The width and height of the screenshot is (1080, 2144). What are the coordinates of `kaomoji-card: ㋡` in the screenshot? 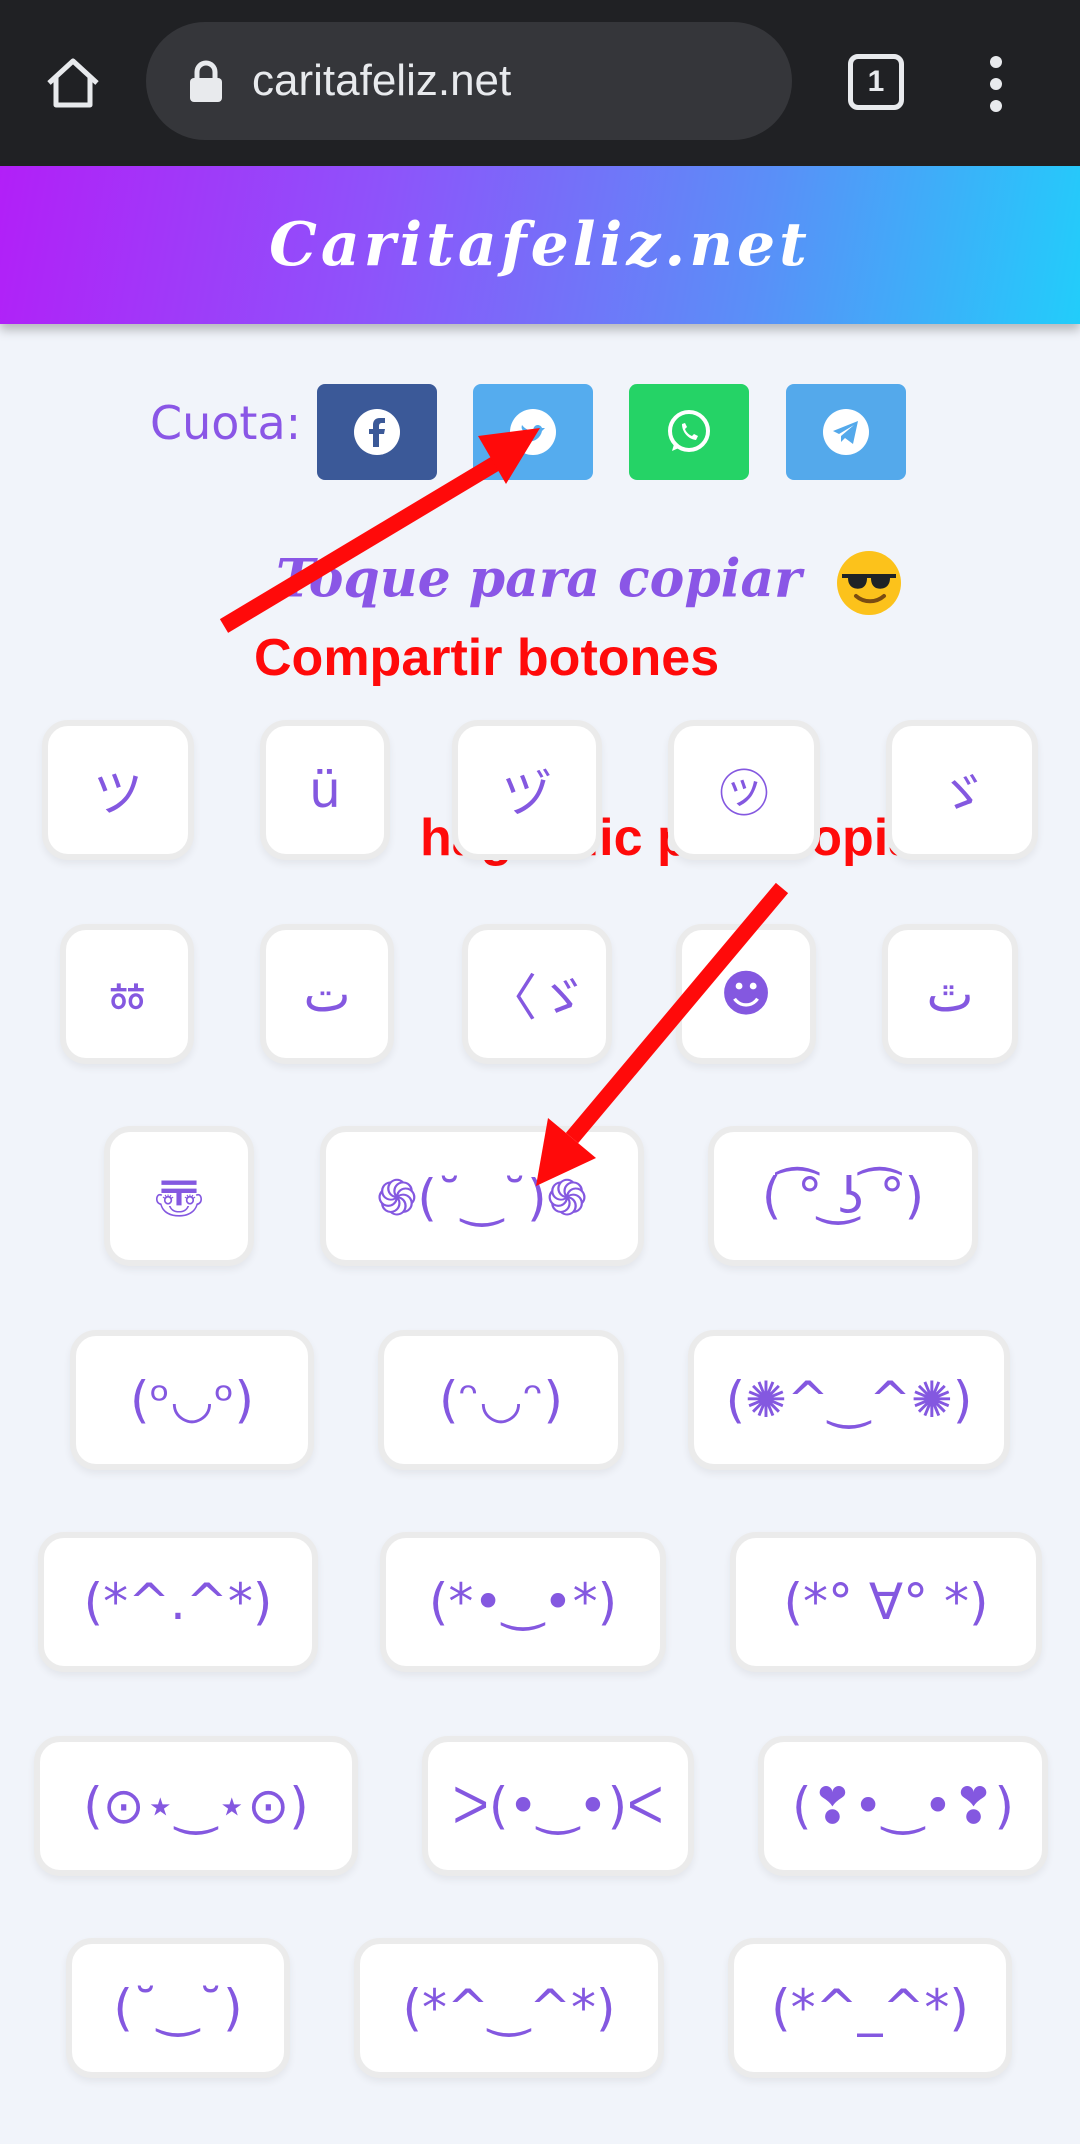 It's located at (744, 790).